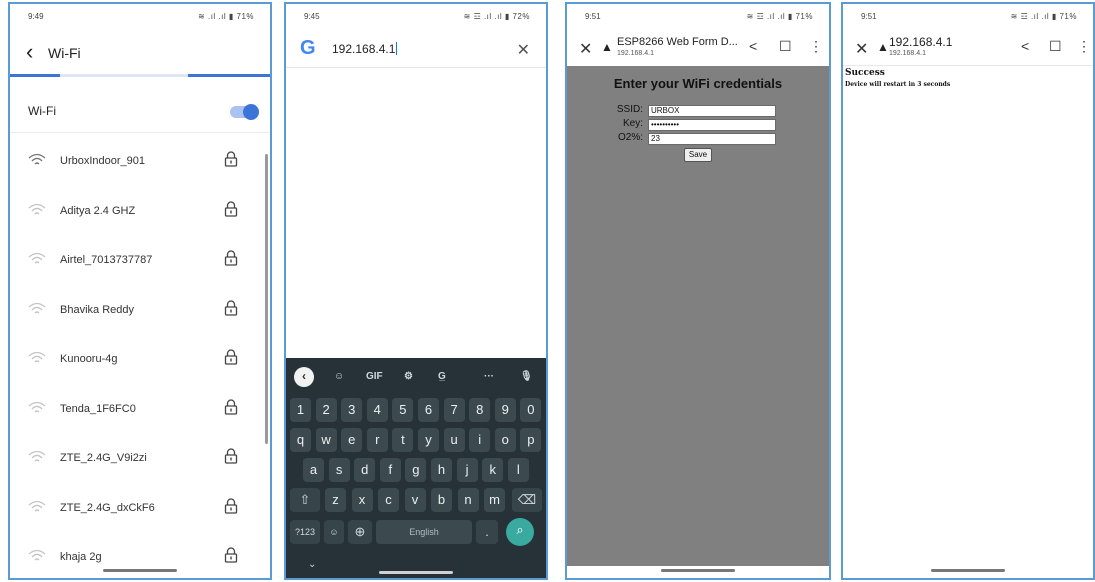 The image size is (1095, 582). Describe the element at coordinates (244, 112) in the screenshot. I see `wifi-toggle-switch` at that location.